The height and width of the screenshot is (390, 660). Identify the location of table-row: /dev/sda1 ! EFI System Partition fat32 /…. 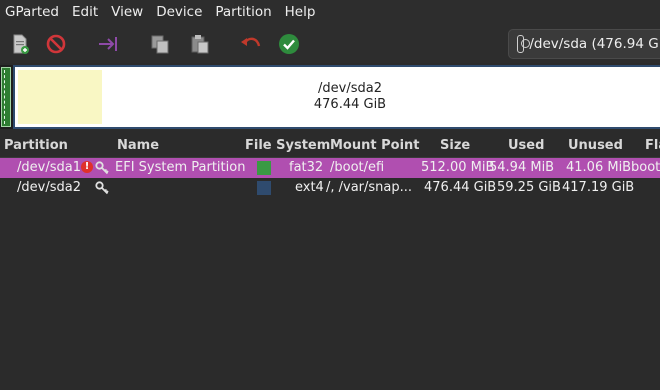
(330, 168).